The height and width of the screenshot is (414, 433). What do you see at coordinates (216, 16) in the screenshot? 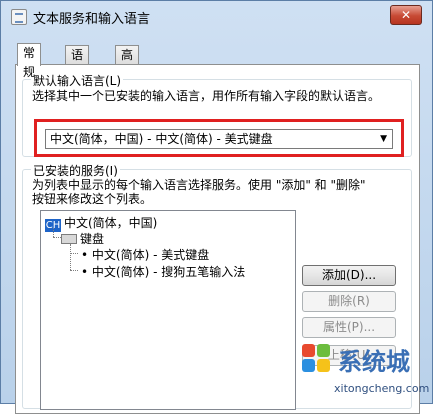
I see `title-bar: 文本服务和输入语言 ✕` at bounding box center [216, 16].